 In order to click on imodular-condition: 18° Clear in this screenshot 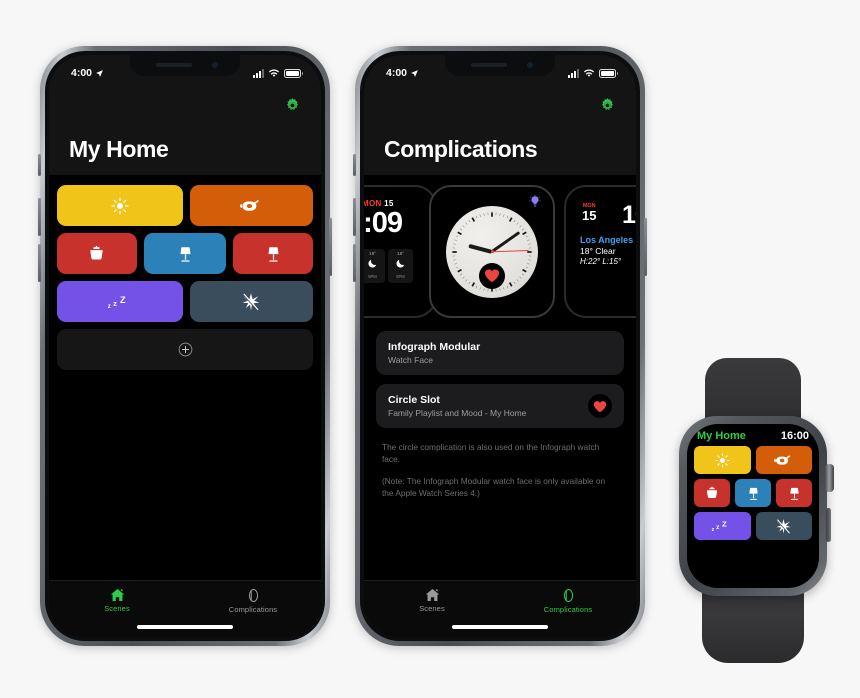, I will do `click(598, 251)`.